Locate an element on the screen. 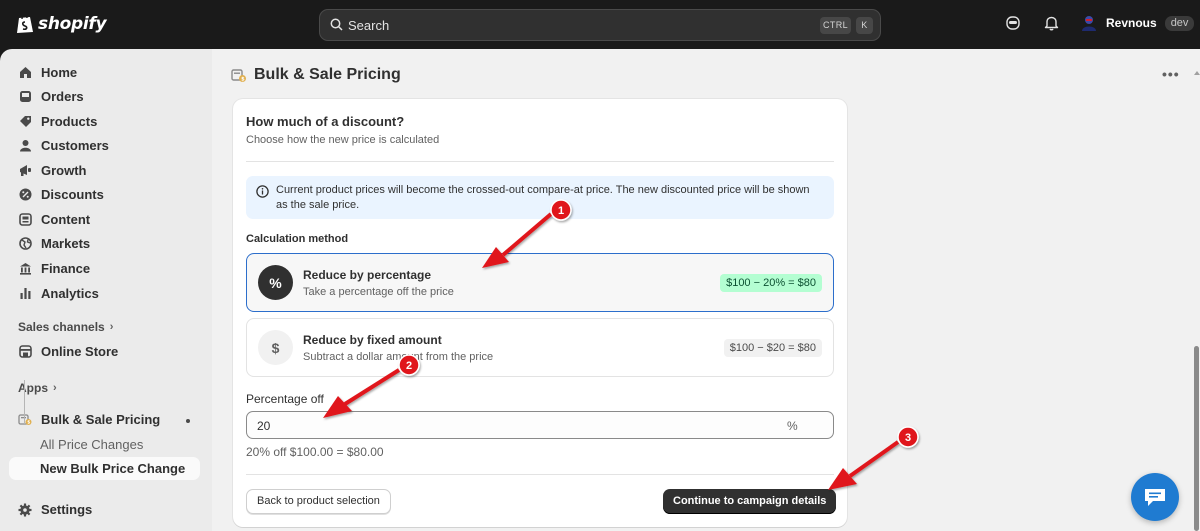 This screenshot has width=1200, height=531. more-actions-icon: ••• is located at coordinates (1171, 74).